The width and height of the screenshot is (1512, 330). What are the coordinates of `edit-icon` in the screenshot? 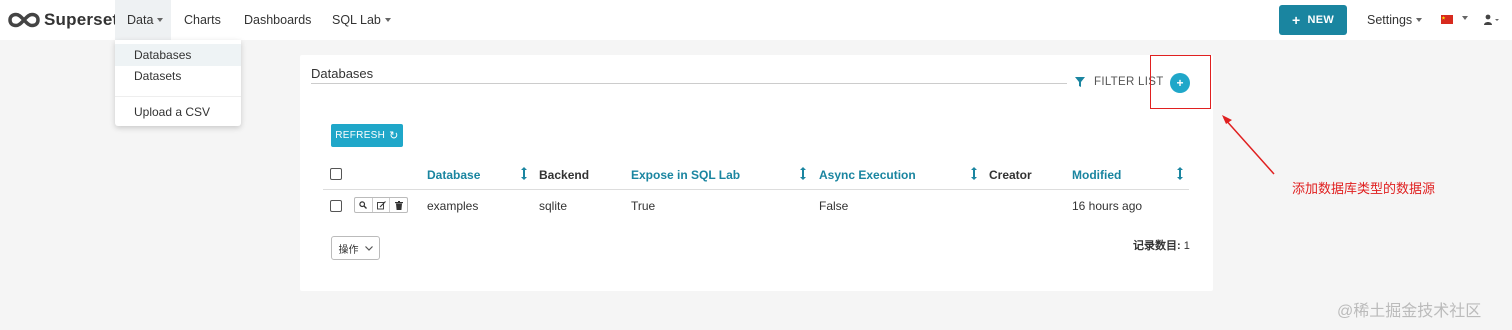 It's located at (381, 204).